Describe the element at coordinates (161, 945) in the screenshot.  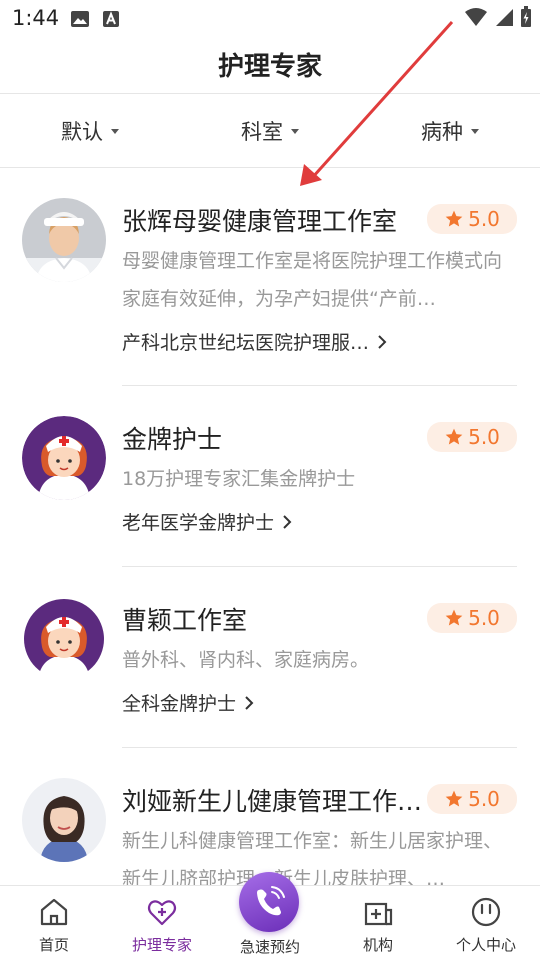
I see `nav-label: 护理专家` at that location.